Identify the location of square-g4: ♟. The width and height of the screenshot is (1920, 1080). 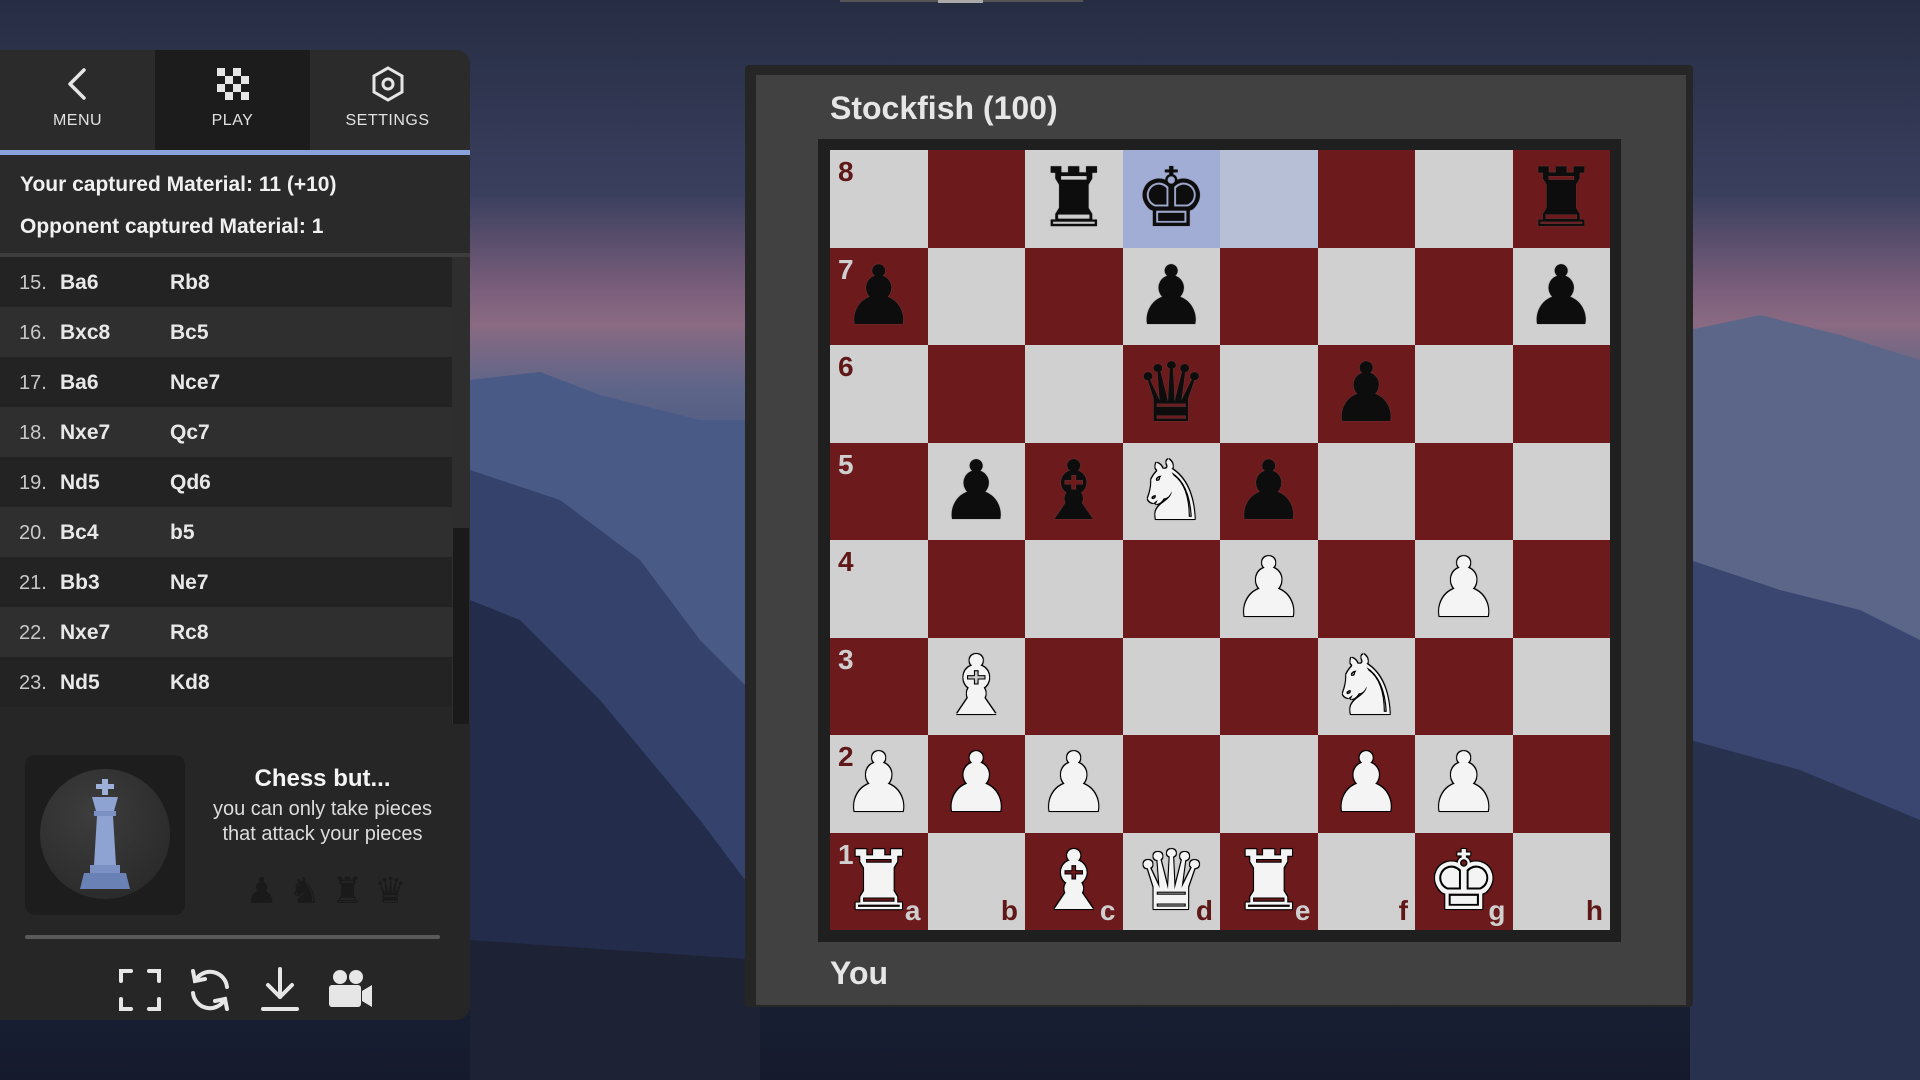
(1464, 589).